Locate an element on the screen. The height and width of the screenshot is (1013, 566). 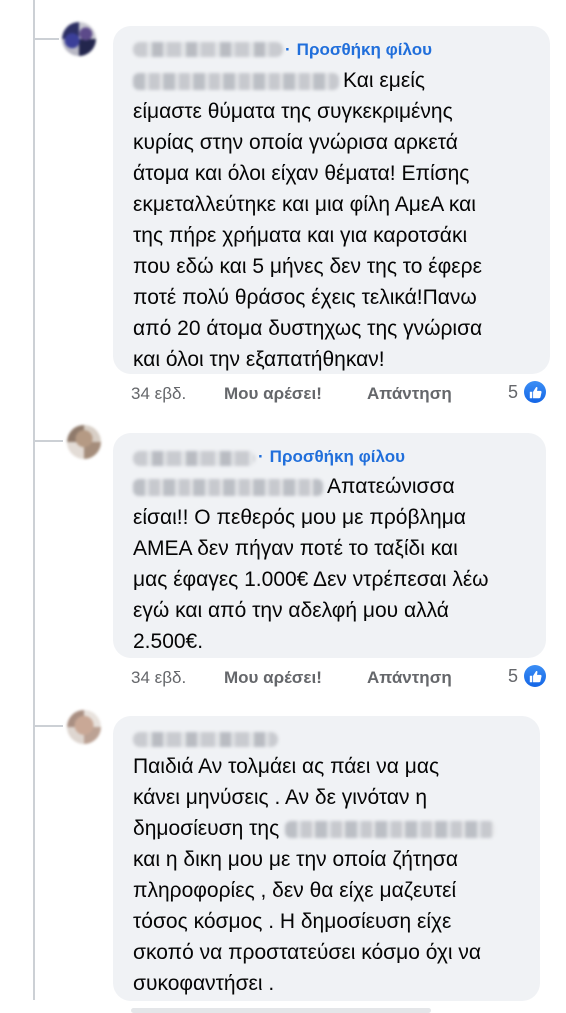
comment-line: Απατεώνισσα is located at coordinates (311, 486).